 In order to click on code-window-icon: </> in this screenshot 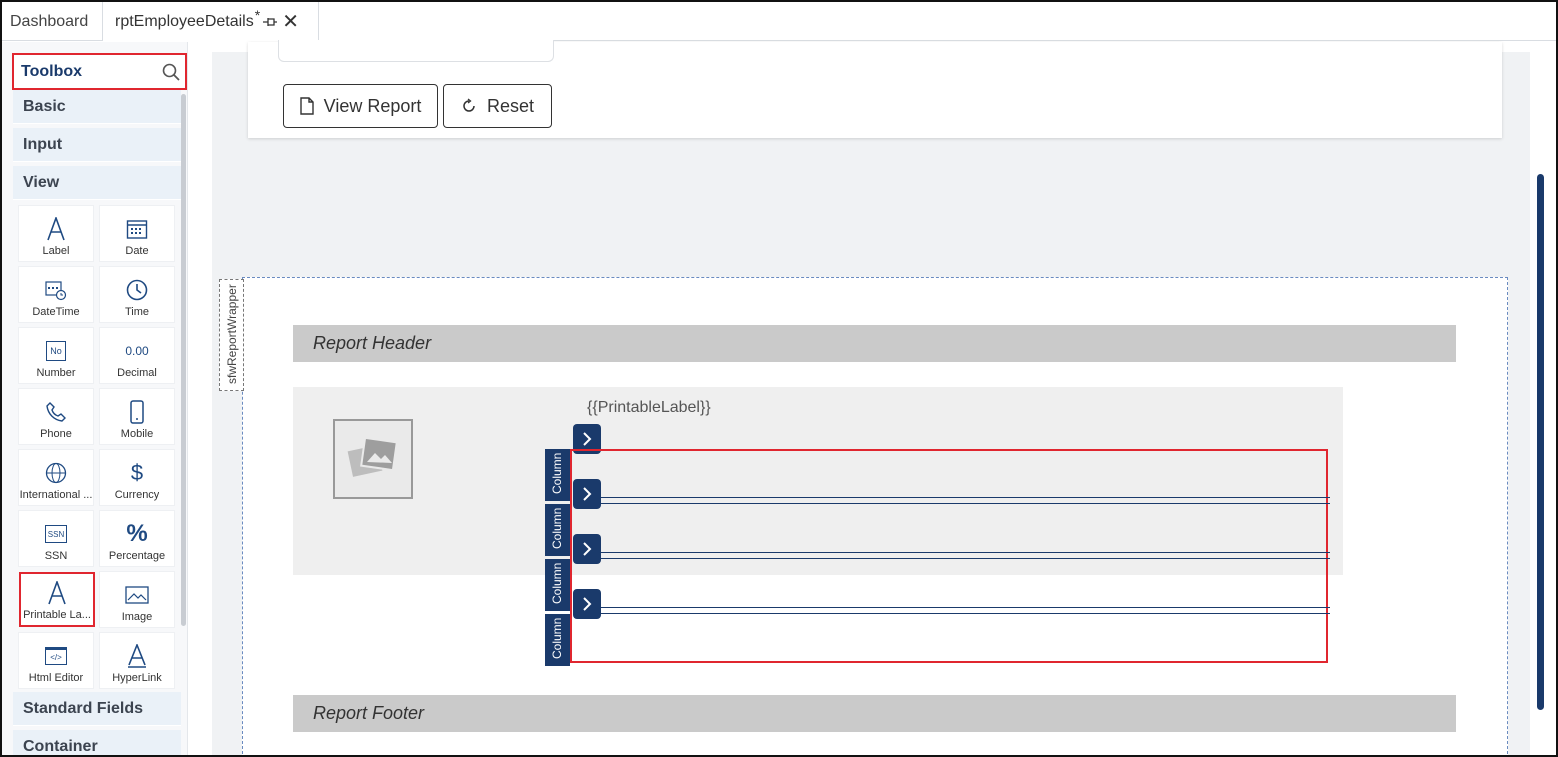, I will do `click(56, 656)`.